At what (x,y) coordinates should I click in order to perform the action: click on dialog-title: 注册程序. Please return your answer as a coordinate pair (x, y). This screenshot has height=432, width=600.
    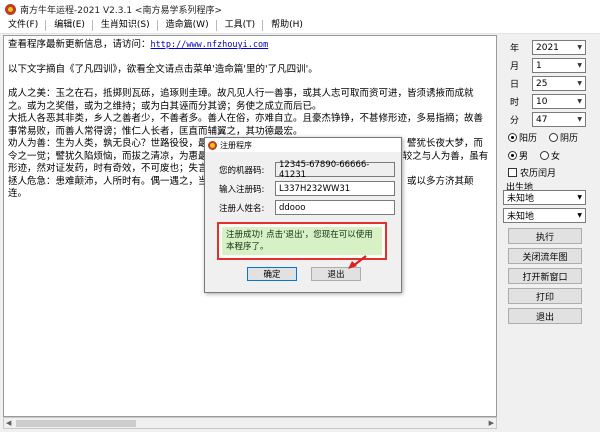
    Looking at the image, I should click on (236, 145).